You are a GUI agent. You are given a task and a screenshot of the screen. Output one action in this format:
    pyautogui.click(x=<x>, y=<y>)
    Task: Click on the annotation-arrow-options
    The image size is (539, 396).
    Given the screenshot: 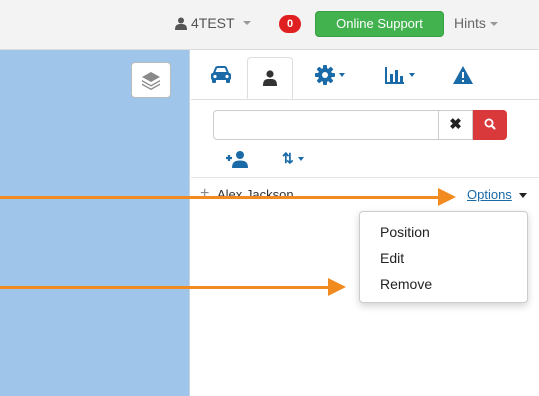 What is the action you would take?
    pyautogui.click(x=220, y=197)
    